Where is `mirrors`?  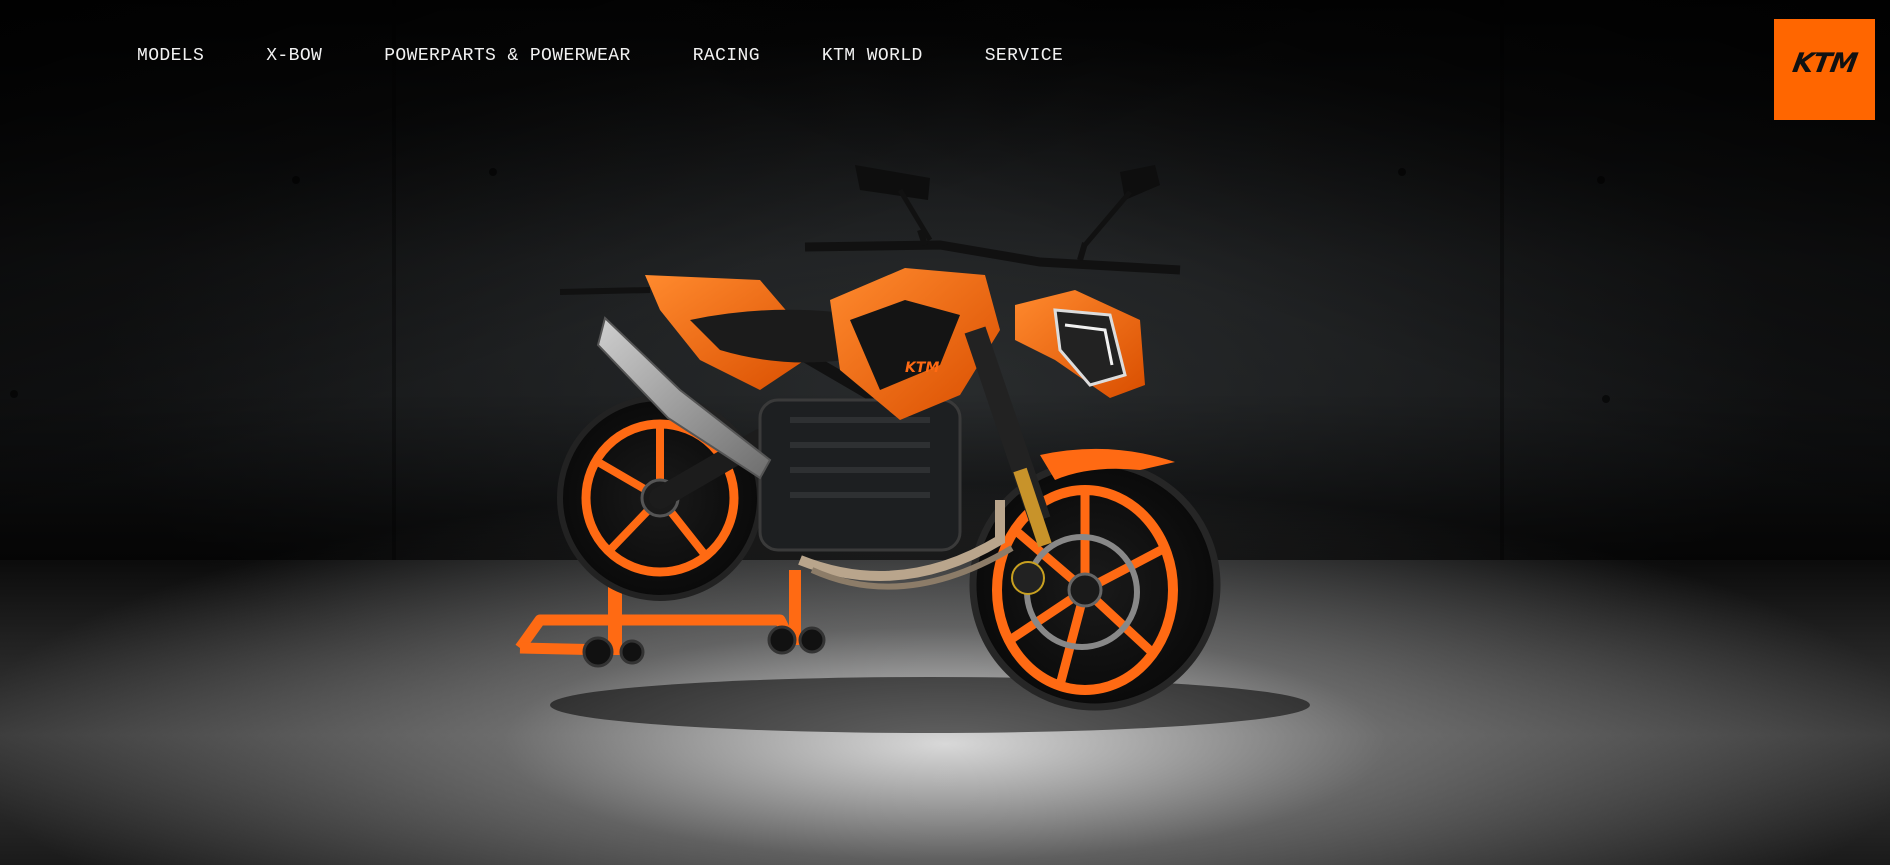
mirrors is located at coordinates (1007, 206).